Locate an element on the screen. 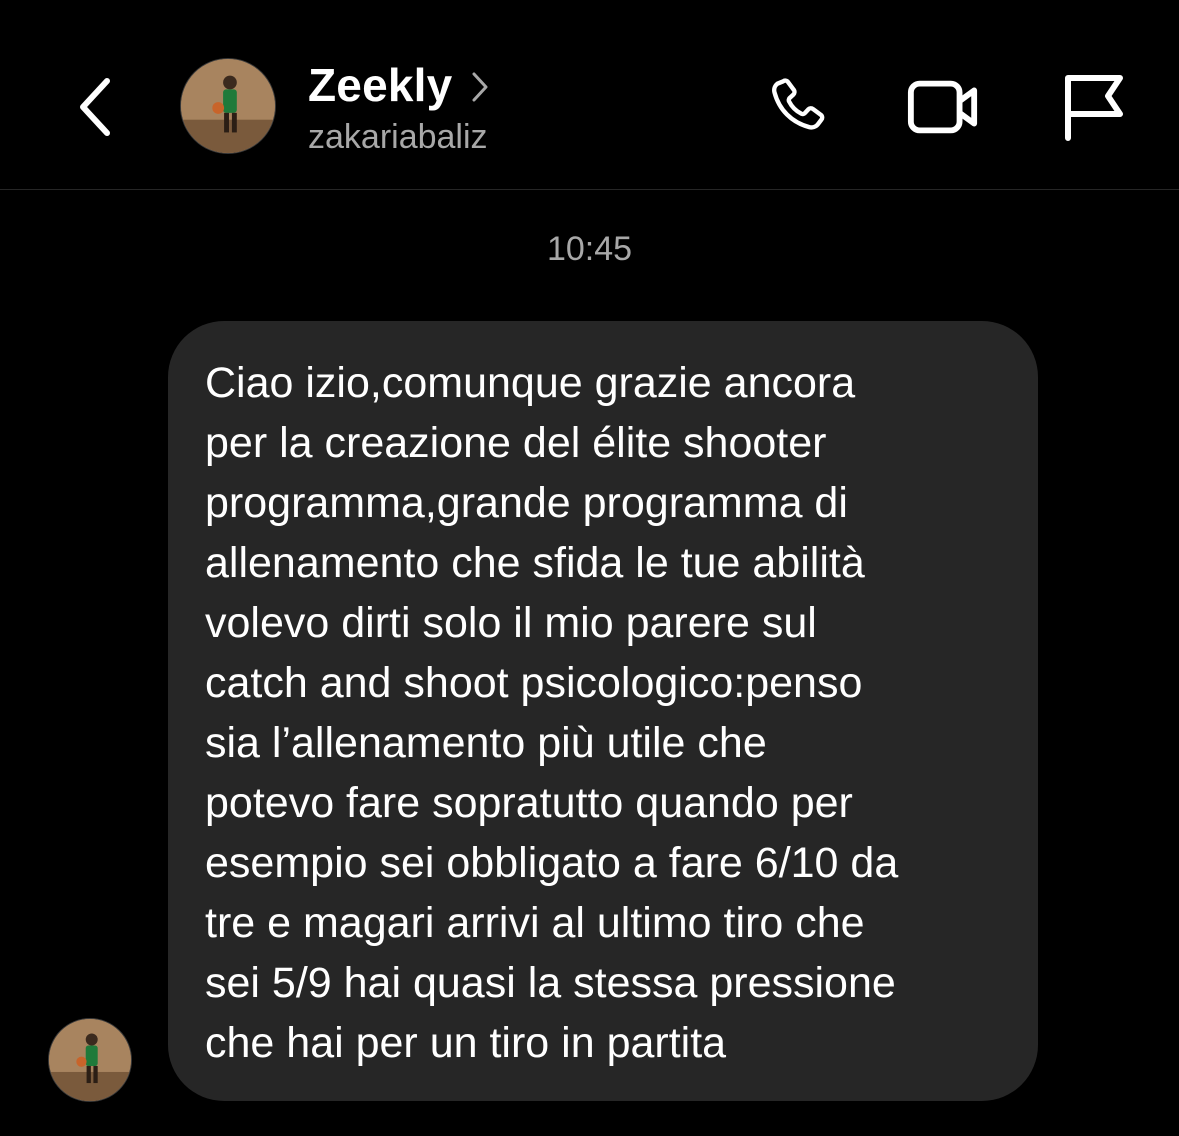  contact-username: zakariabaliz is located at coordinates (398, 137).